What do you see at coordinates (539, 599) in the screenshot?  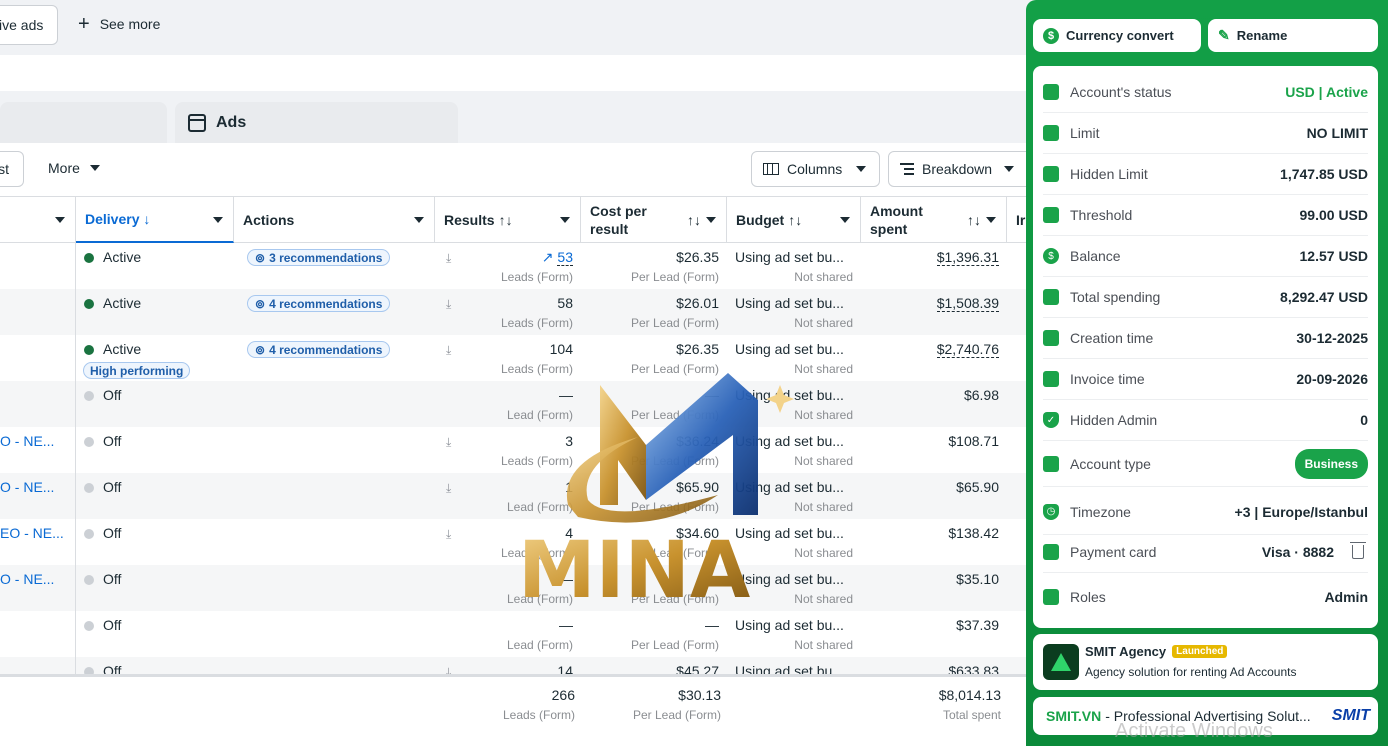 I see `results-sub: Lead (Form)` at bounding box center [539, 599].